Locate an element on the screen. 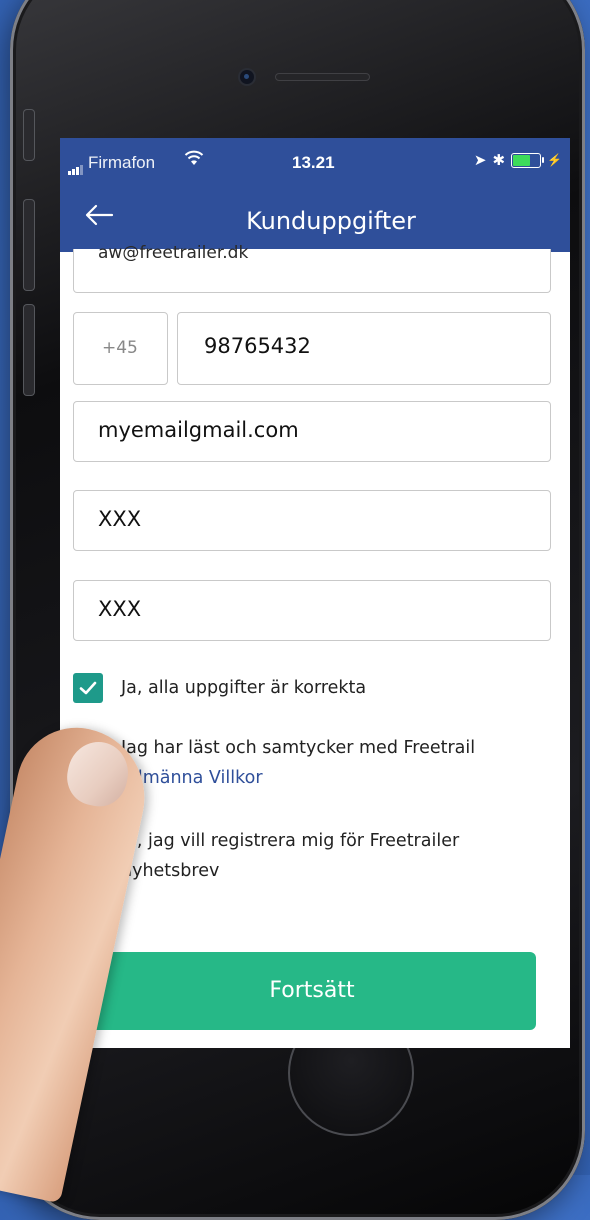  country-code-field: +45 is located at coordinates (120, 348).